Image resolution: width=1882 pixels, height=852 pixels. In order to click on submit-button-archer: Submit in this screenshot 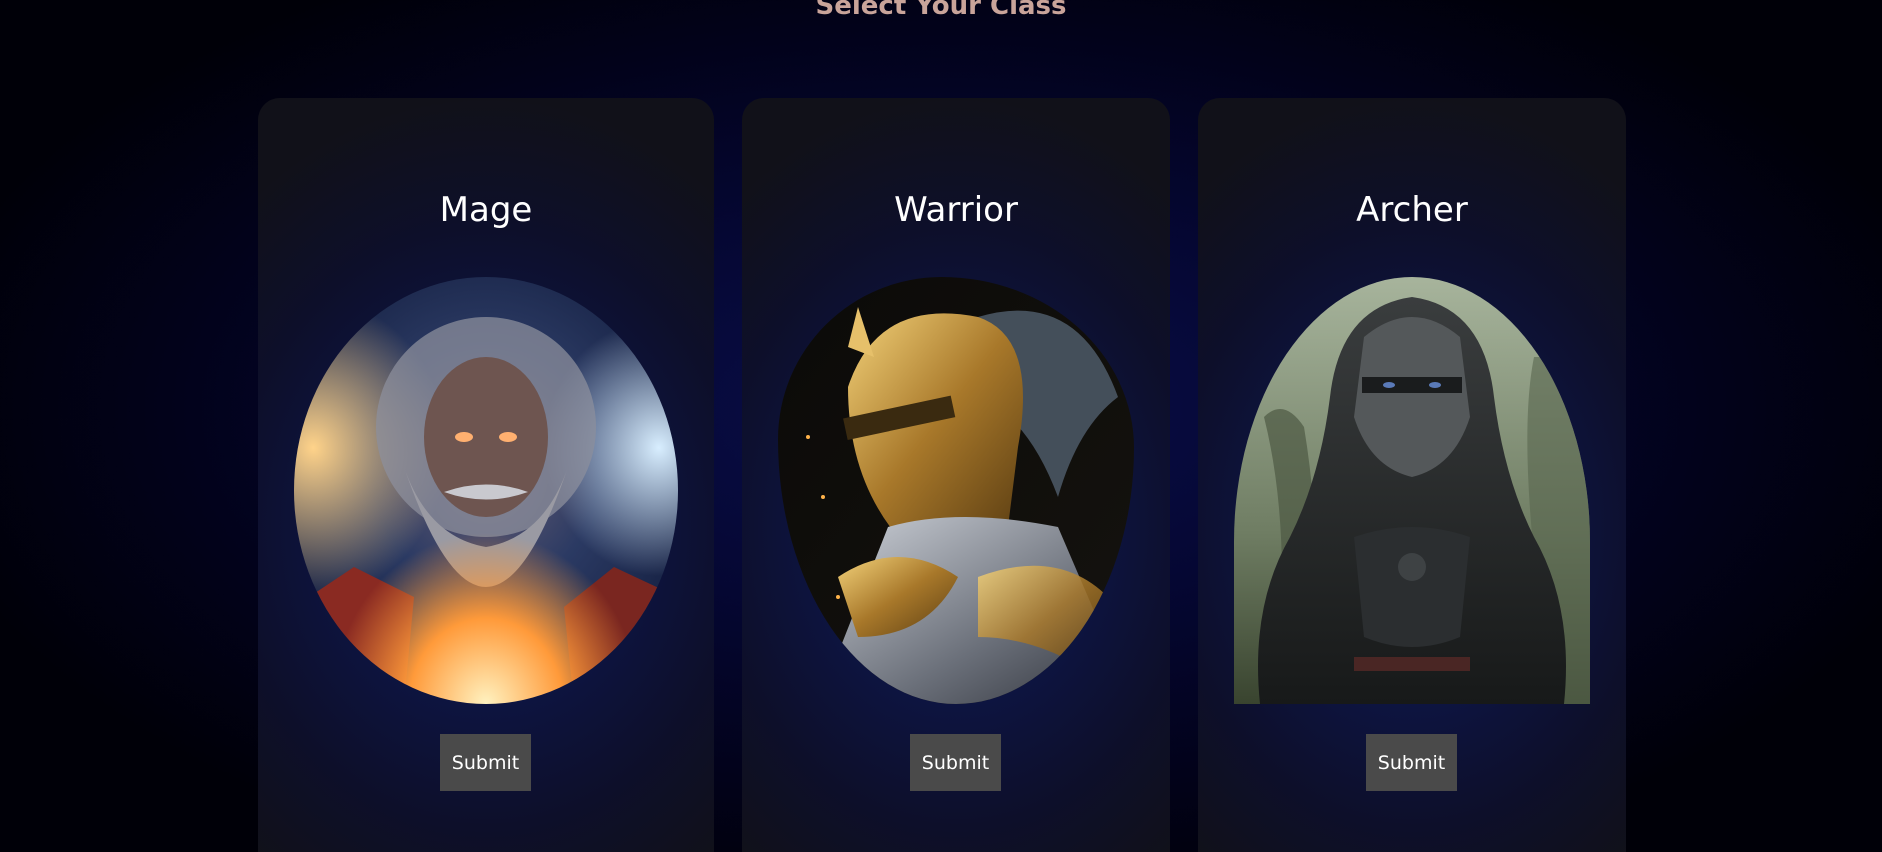, I will do `click(1411, 762)`.